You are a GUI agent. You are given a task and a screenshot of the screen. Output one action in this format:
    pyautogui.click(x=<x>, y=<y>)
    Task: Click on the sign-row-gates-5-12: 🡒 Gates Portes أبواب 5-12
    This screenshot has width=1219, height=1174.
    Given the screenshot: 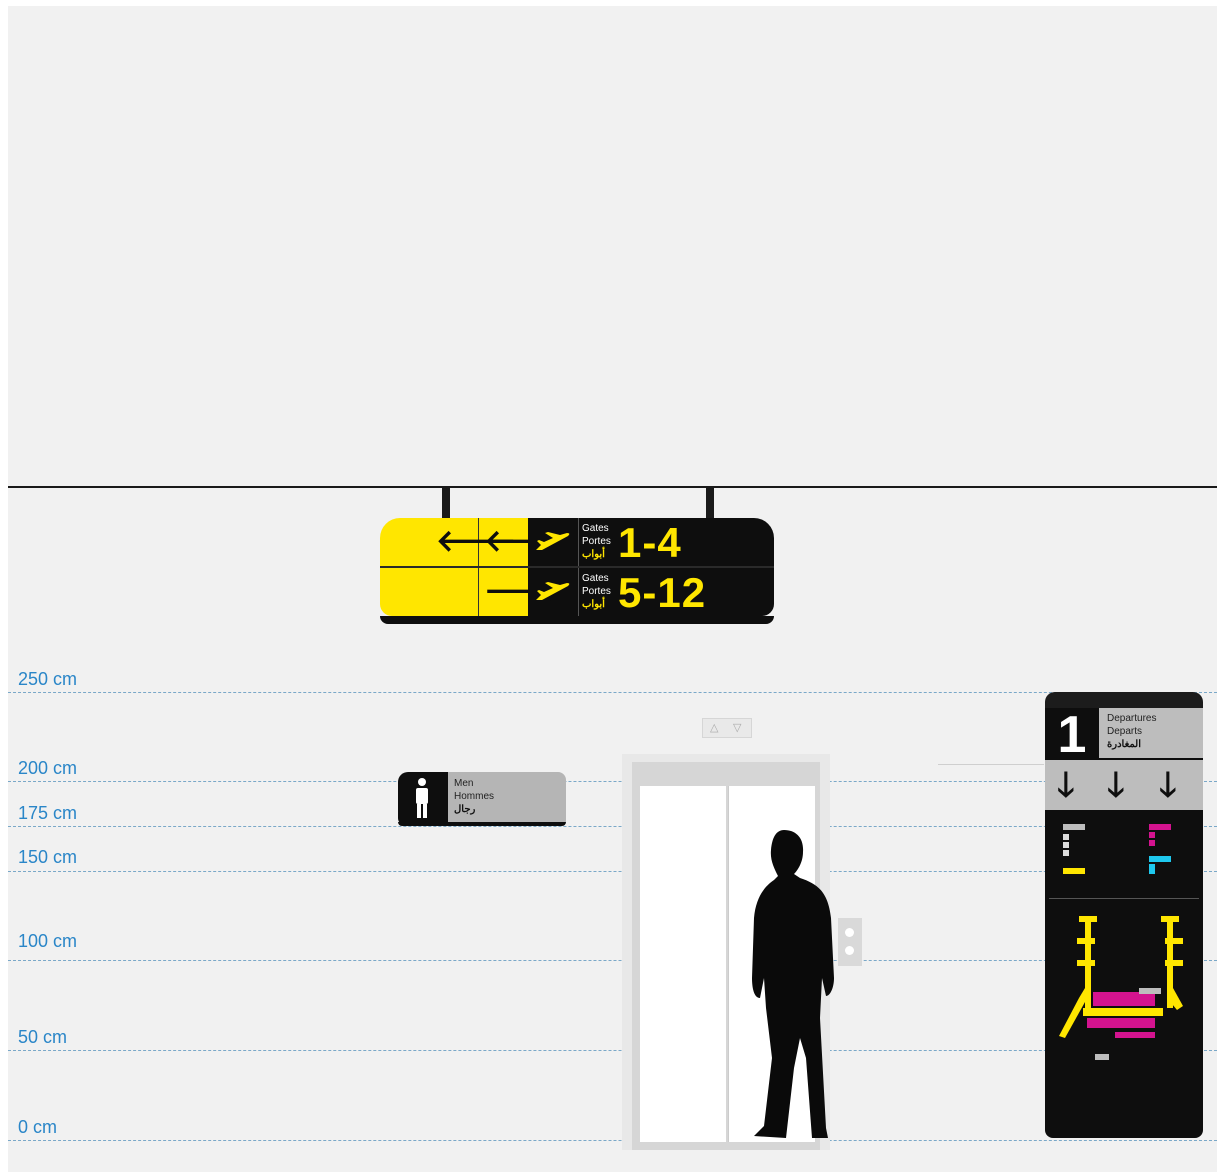 What is the action you would take?
    pyautogui.click(x=577, y=592)
    